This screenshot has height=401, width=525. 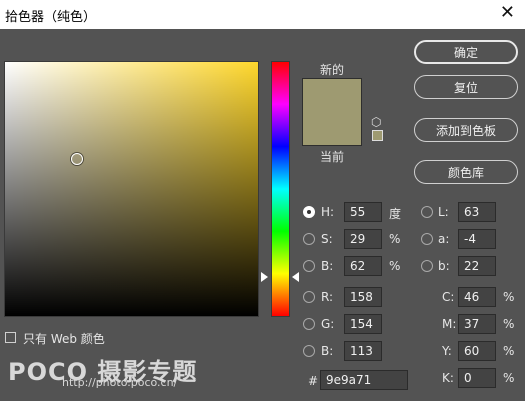 I want to click on h-field: 55, so click(x=363, y=212).